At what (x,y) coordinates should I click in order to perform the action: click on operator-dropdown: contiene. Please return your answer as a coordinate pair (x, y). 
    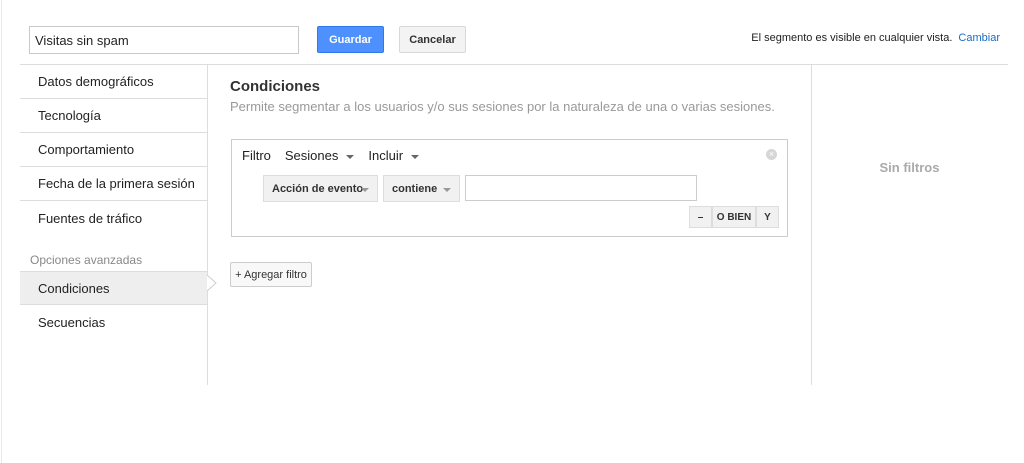
    Looking at the image, I should click on (421, 188).